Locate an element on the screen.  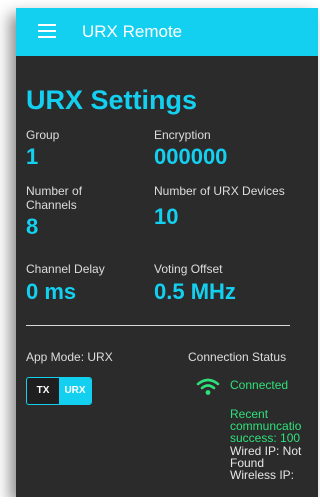
connection-status-value: Connected is located at coordinates (259, 385).